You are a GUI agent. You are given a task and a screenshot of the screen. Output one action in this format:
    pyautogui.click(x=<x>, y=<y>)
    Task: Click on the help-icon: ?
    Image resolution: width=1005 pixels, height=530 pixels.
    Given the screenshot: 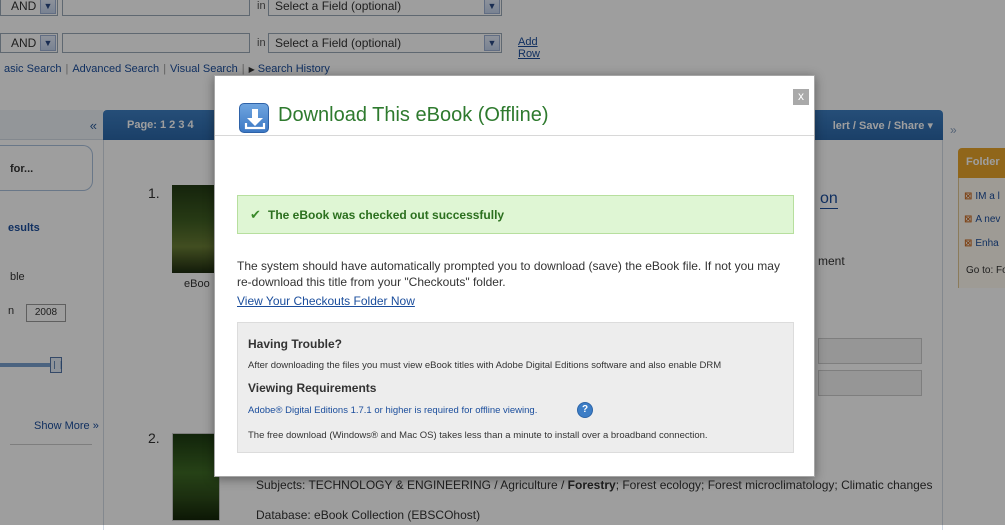 What is the action you would take?
    pyautogui.click(x=585, y=410)
    